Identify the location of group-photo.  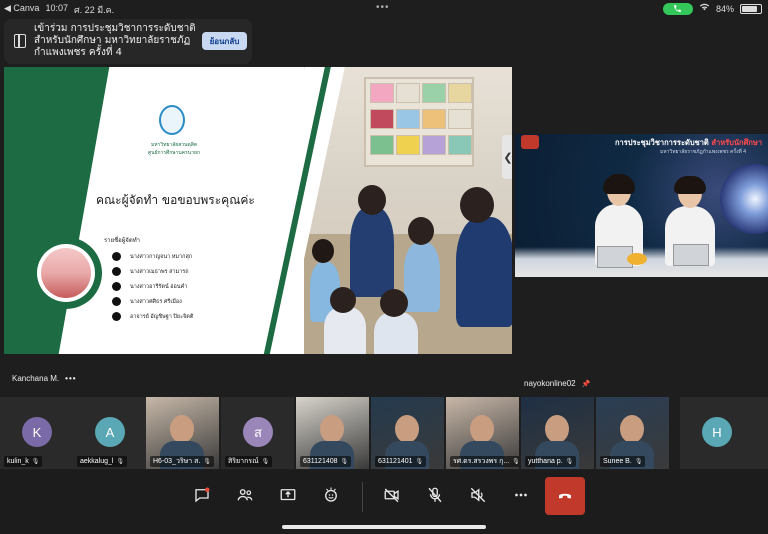
(66, 273).